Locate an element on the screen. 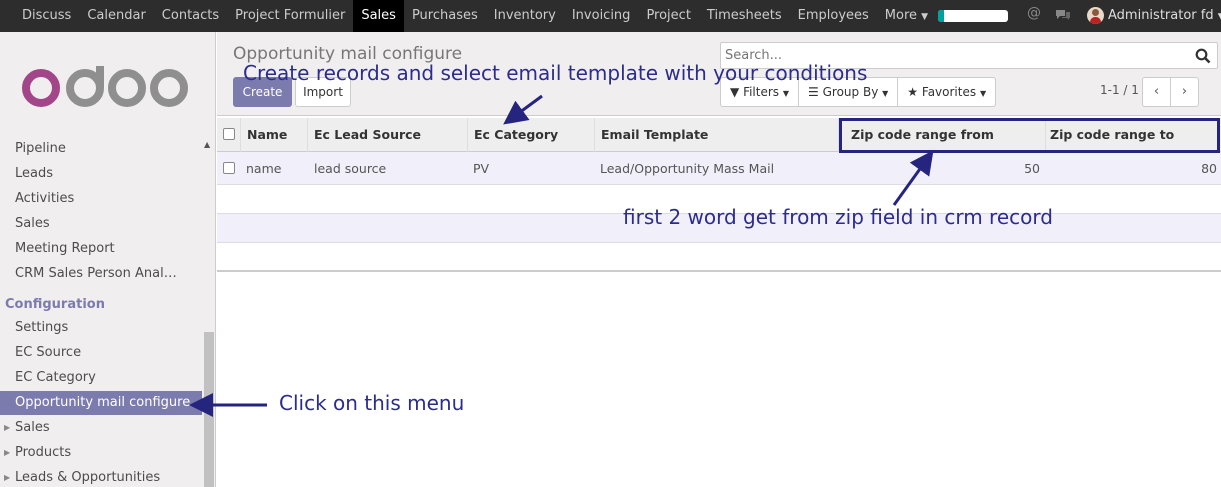 This screenshot has width=1221, height=487. select-all-cell is located at coordinates (229, 135).